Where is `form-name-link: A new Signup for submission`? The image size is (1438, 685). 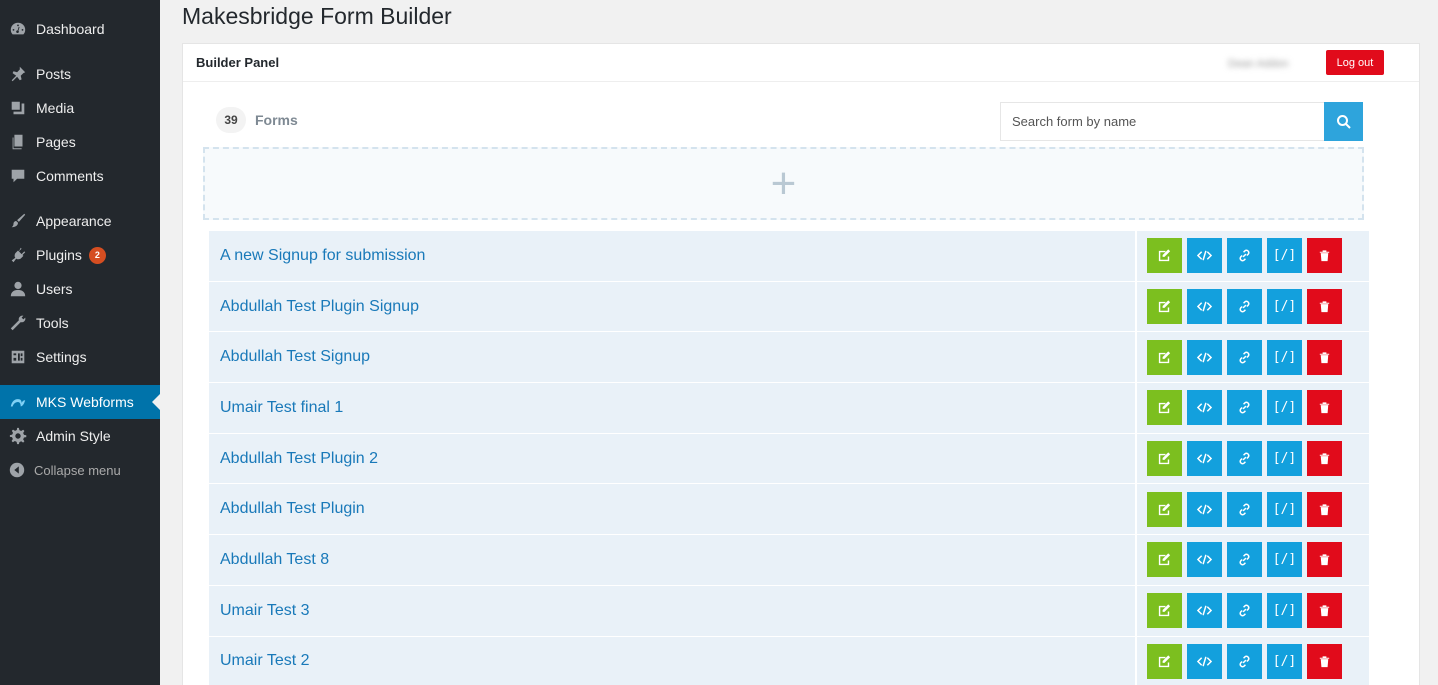
form-name-link: A new Signup for submission is located at coordinates (322, 256).